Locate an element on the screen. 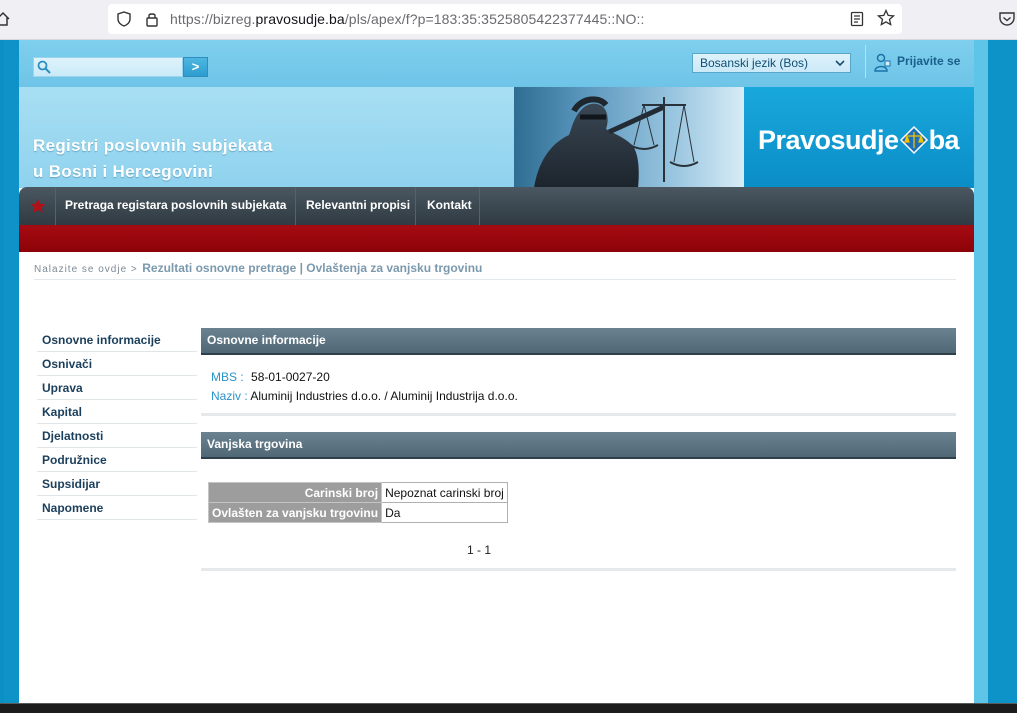 The width and height of the screenshot is (1017, 713). search-go-button: > is located at coordinates (195, 67).